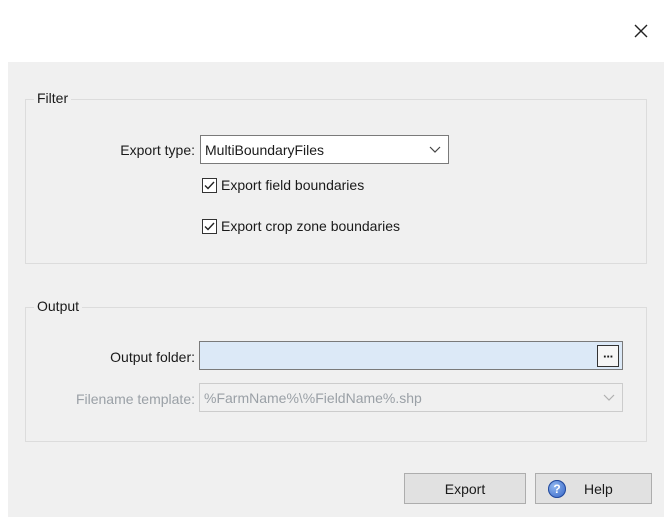 This screenshot has height=517, width=664. Describe the element at coordinates (313, 397) in the screenshot. I see `filename-template-value: %FarmName%\%FieldName%.shp` at that location.